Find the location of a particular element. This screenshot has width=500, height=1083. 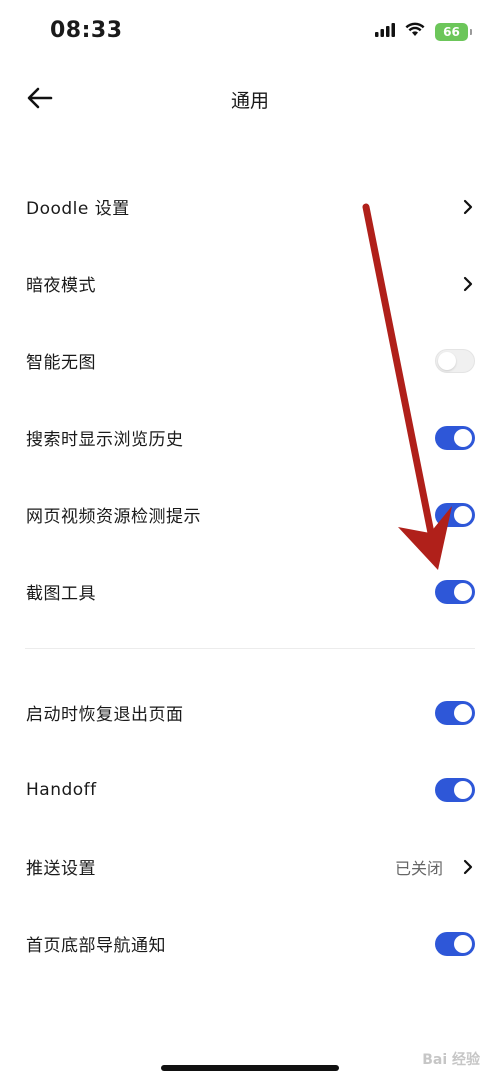

settings-row: 推送设置 已关闭 is located at coordinates (250, 866).